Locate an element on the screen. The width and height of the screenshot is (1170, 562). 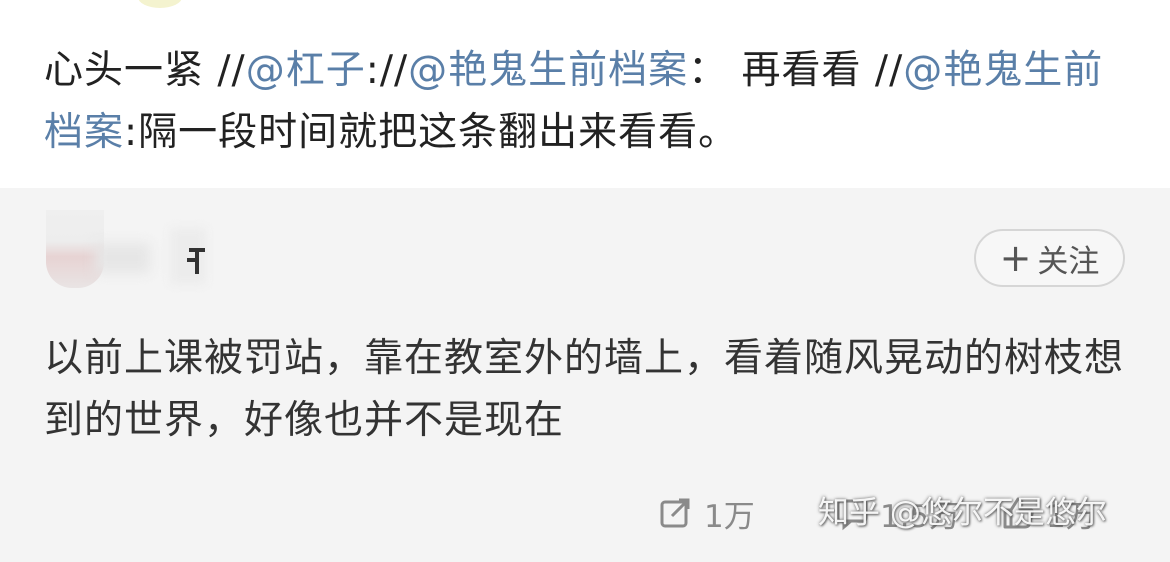
watermark-text: 知乎 @悠尔不是悠尔 is located at coordinates (962, 513).